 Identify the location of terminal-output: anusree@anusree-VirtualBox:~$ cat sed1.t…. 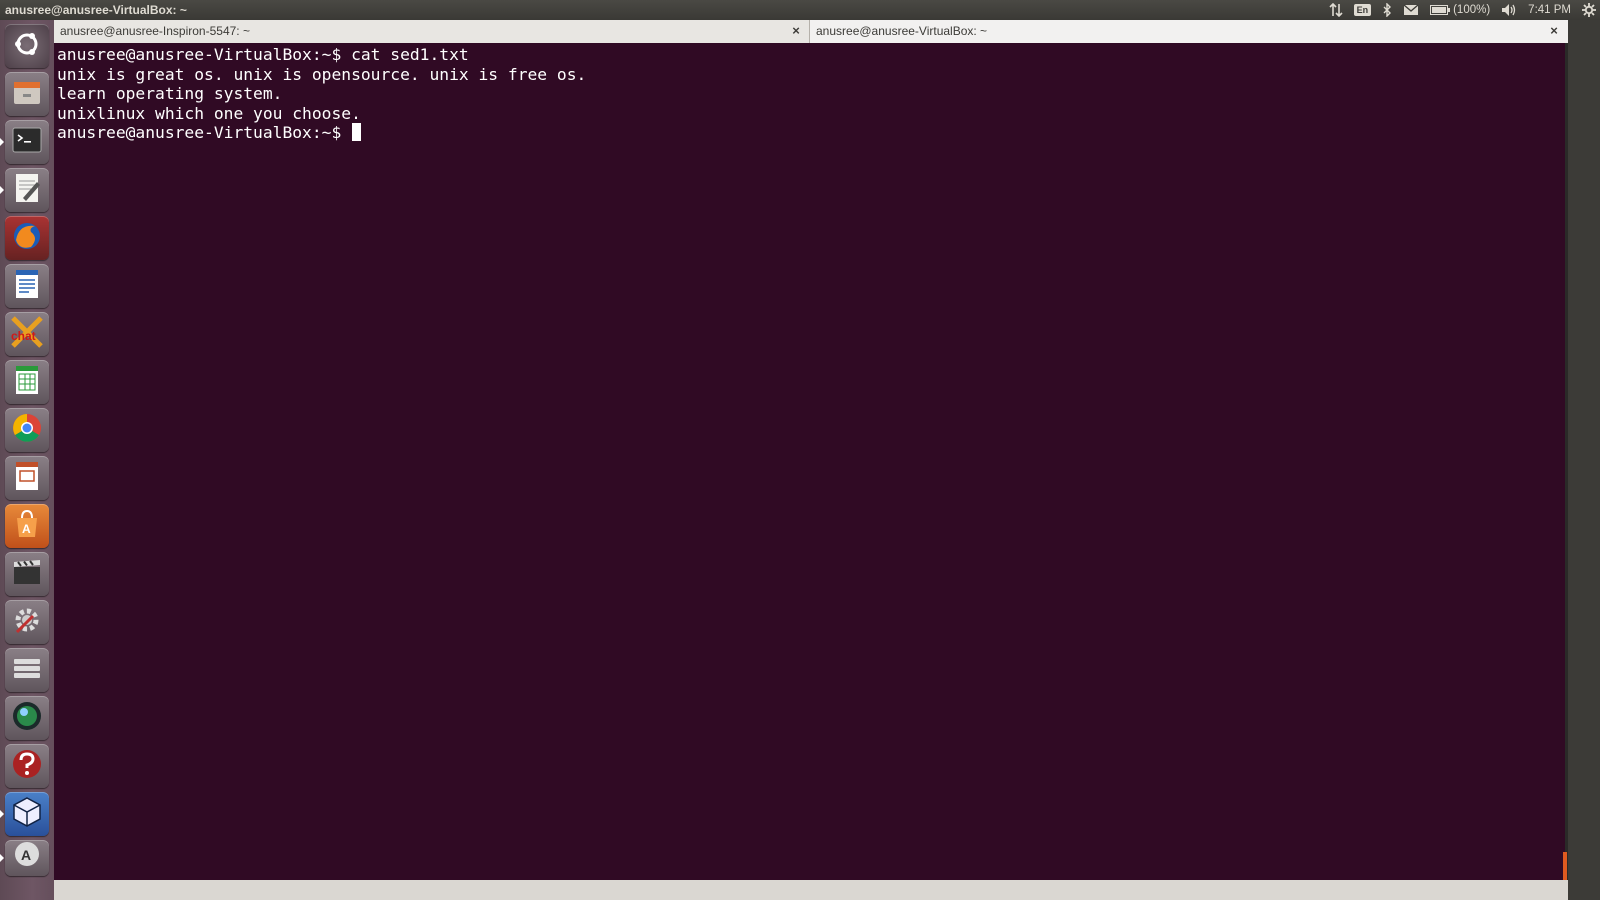
(321, 94).